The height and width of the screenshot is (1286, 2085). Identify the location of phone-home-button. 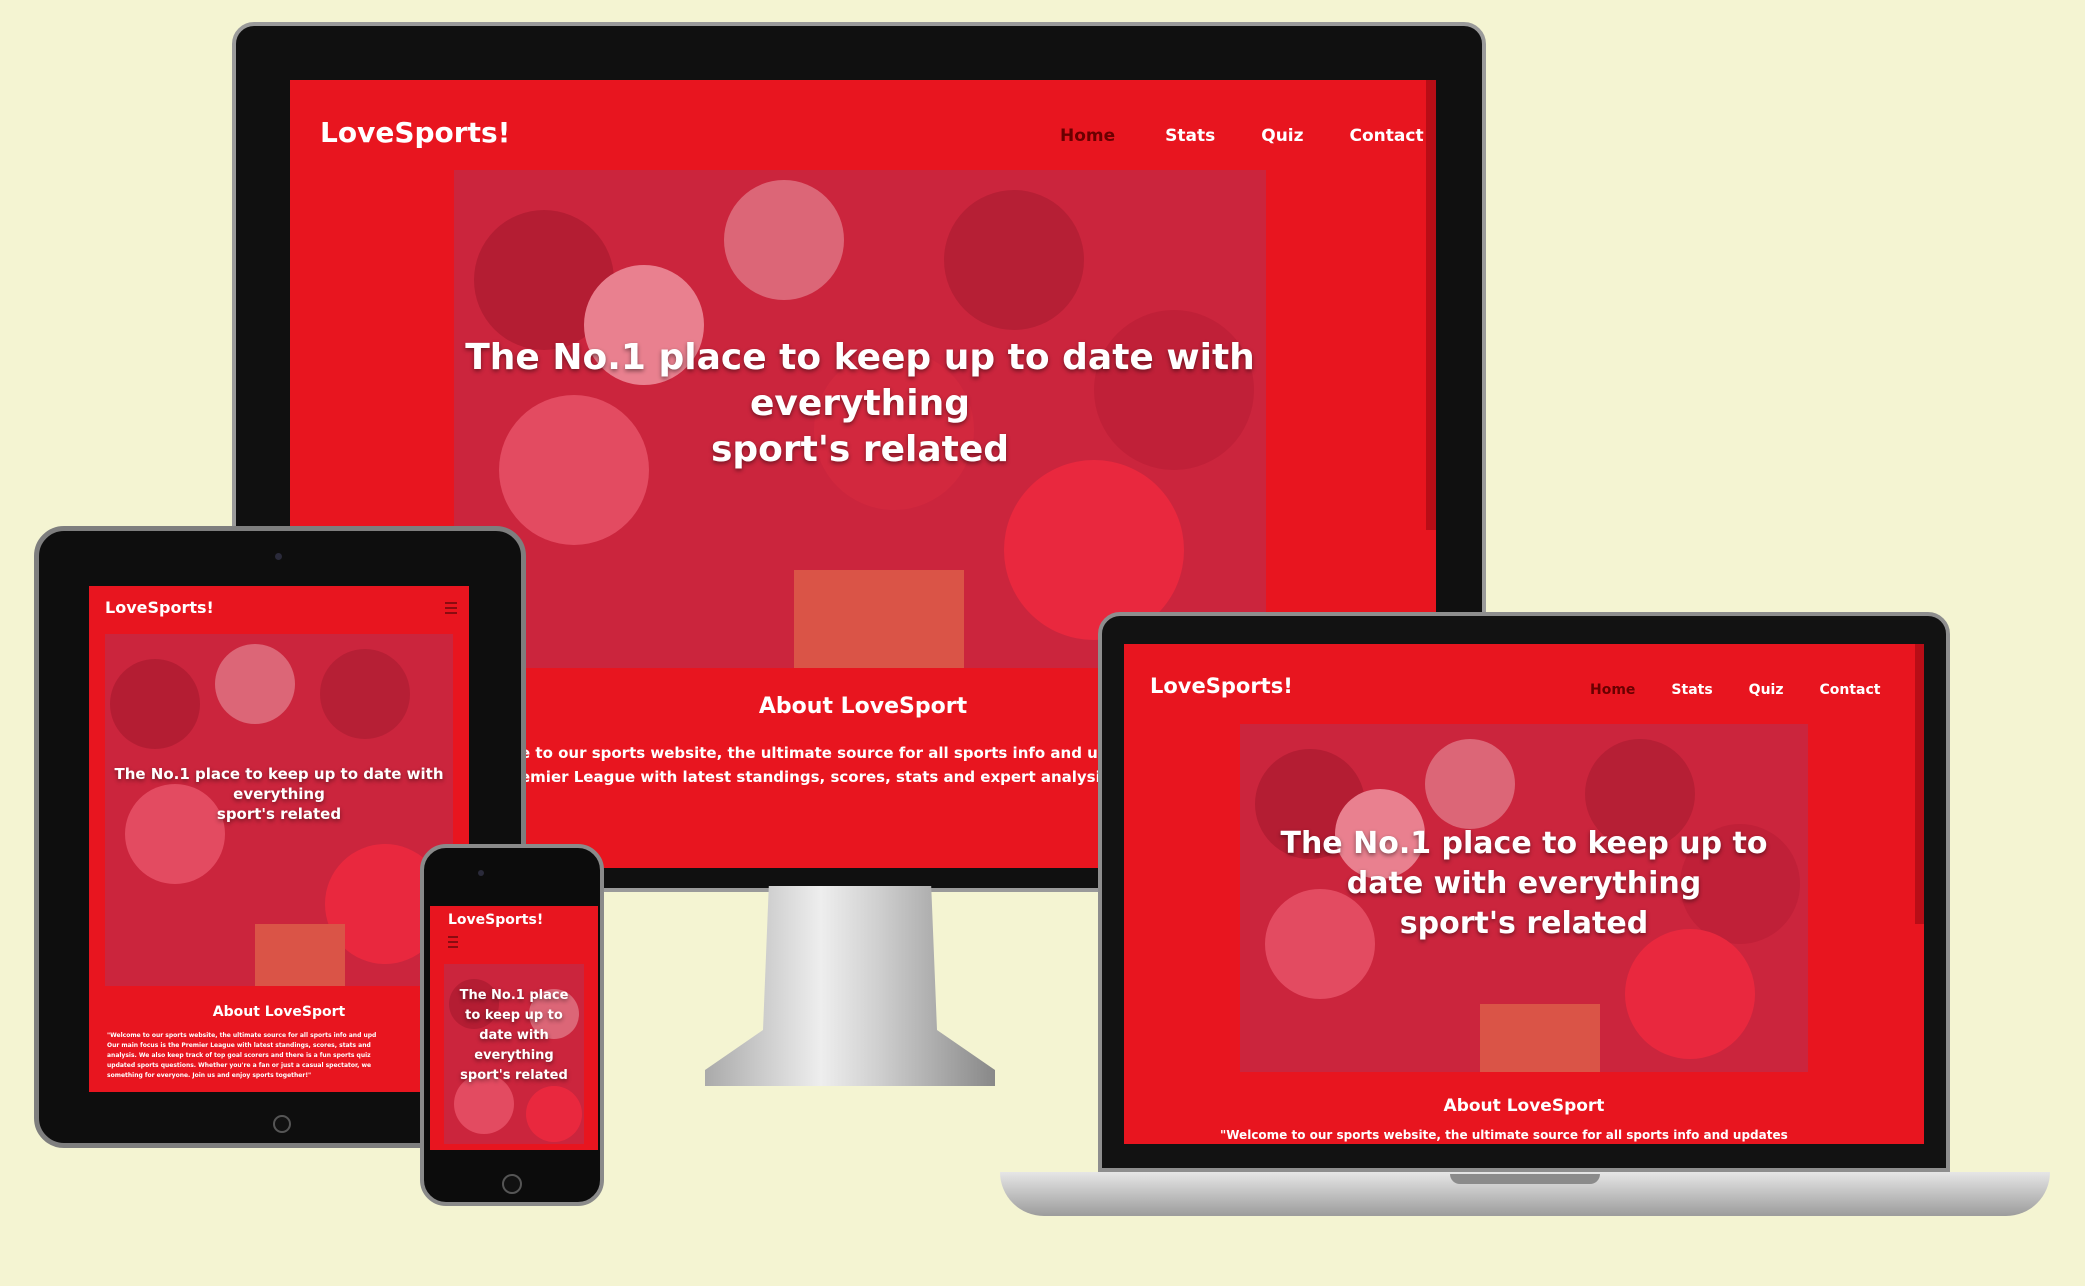
(512, 1184).